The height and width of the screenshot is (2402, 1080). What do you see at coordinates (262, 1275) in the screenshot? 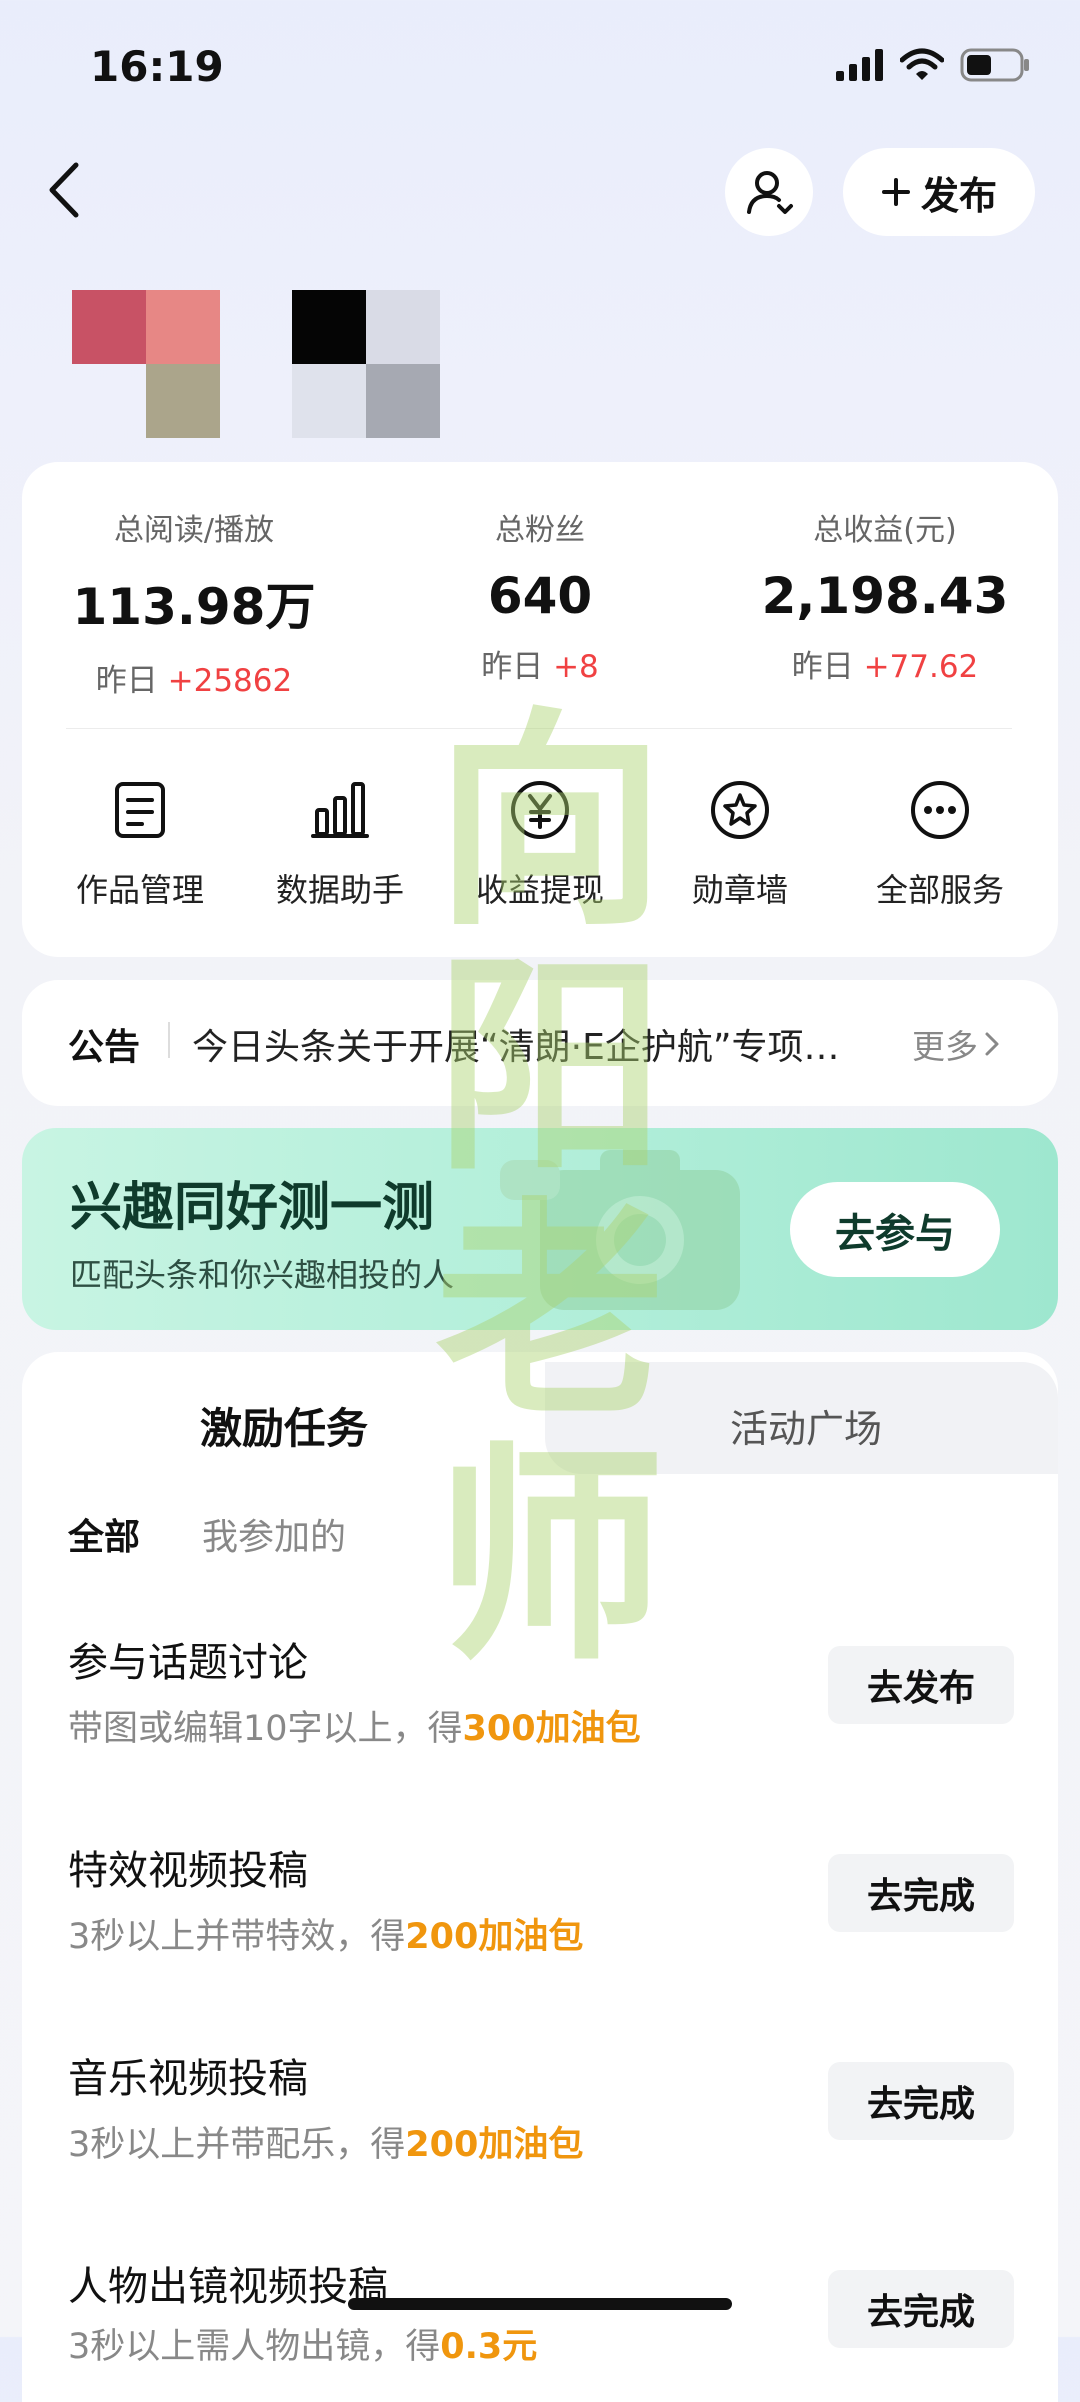
I see `banner-subtitle: 匹配头条和你兴趣相投的人` at bounding box center [262, 1275].